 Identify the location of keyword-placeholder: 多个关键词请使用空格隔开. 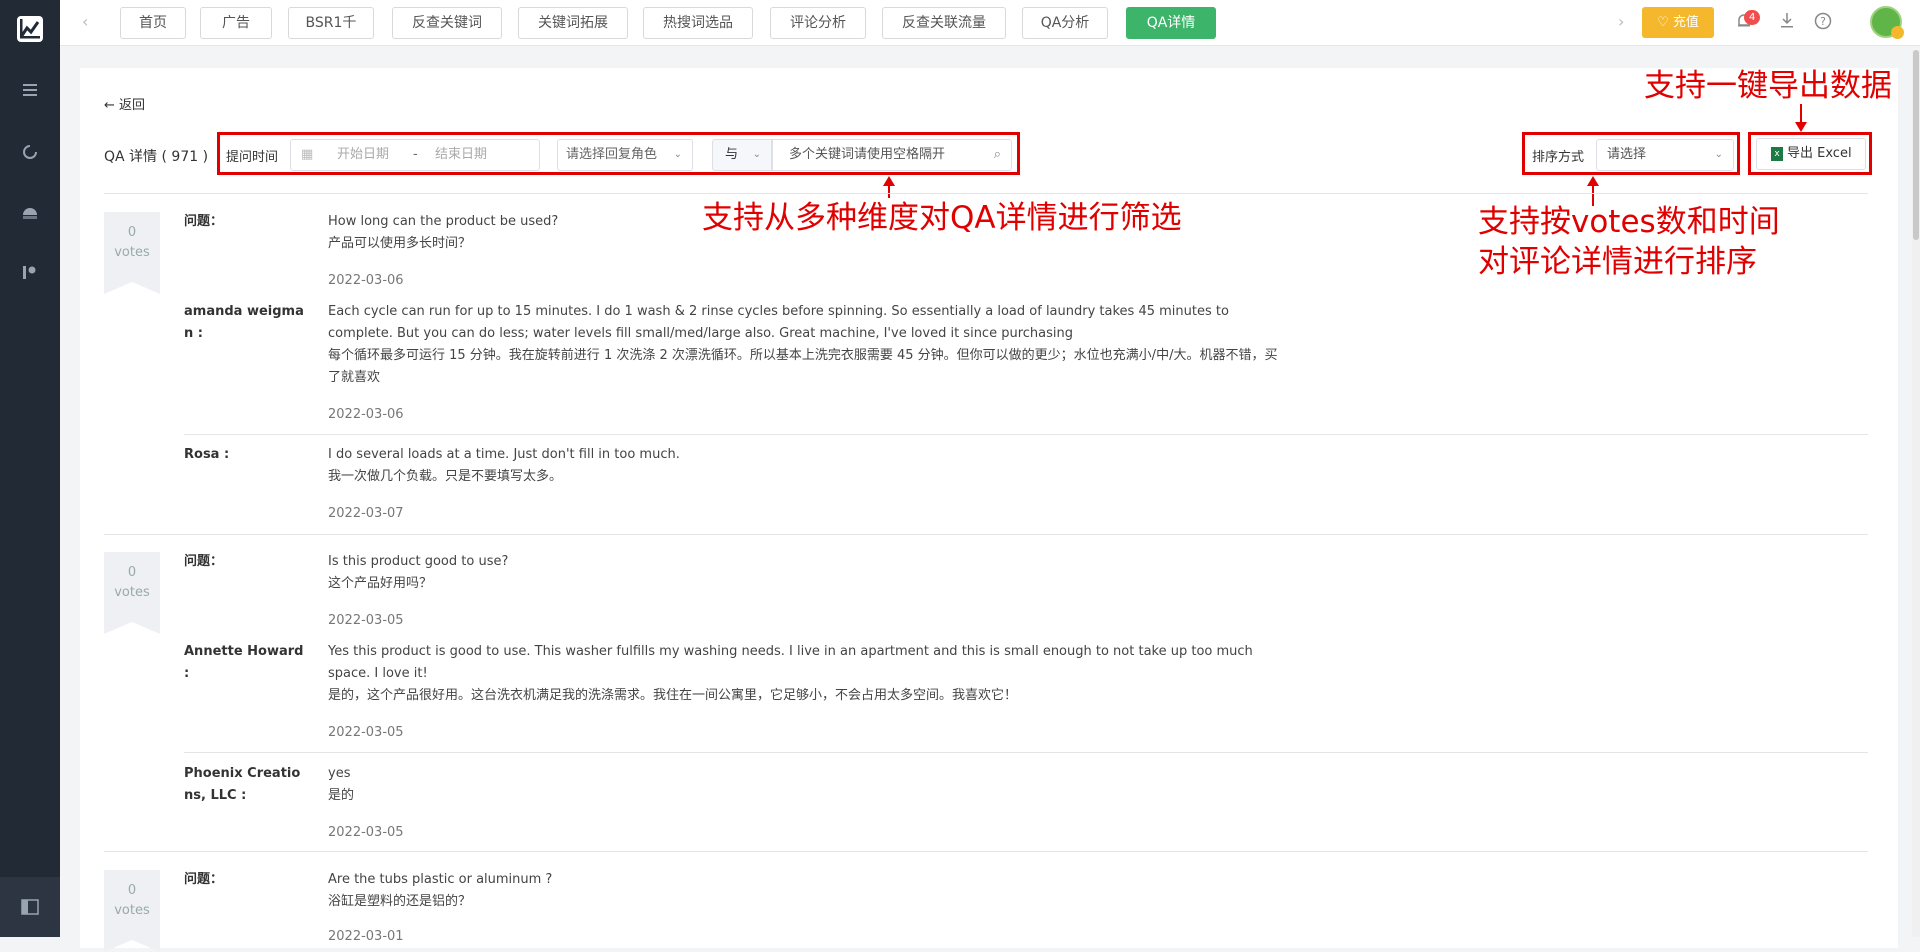
(867, 154).